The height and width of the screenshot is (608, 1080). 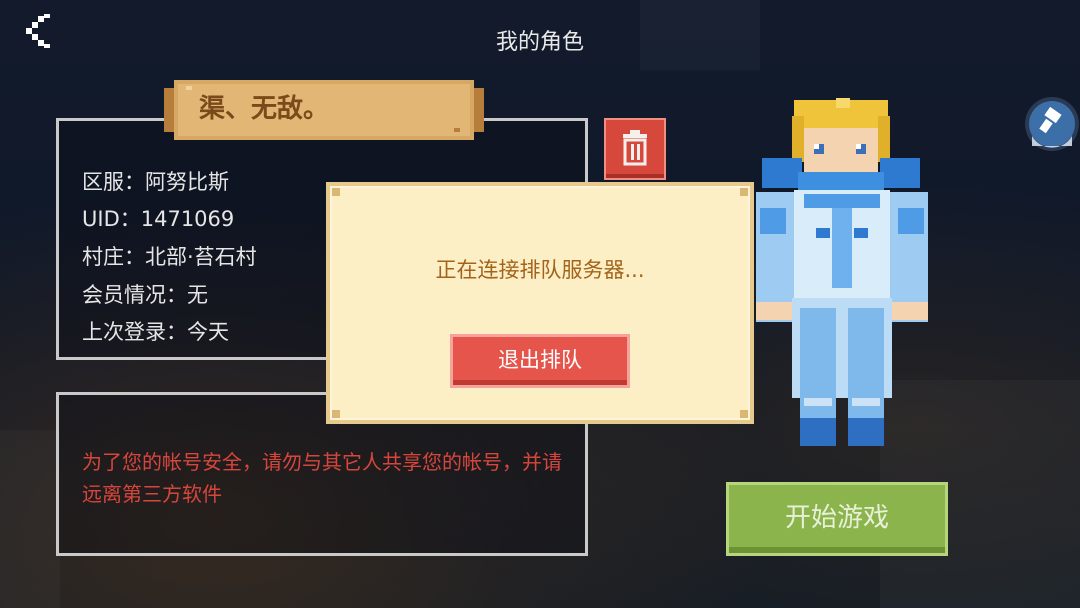 I want to click on info-membership: 会员情况：无, so click(x=145, y=294).